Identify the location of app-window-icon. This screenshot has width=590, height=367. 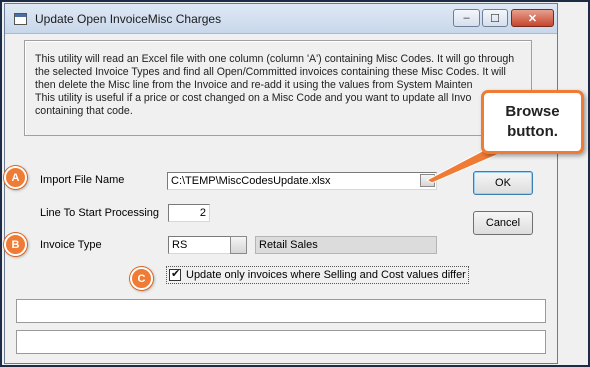
(20, 19).